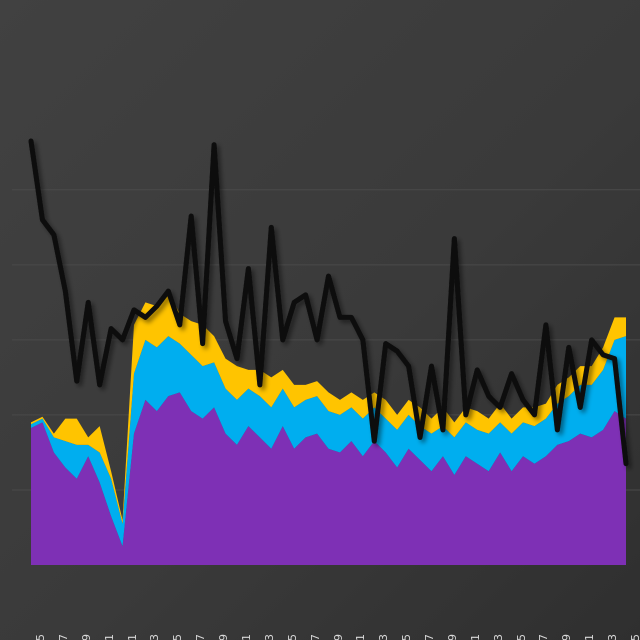  Describe the element at coordinates (338, 637) in the screenshot. I see `x-tick-label: 2024/19` at that location.